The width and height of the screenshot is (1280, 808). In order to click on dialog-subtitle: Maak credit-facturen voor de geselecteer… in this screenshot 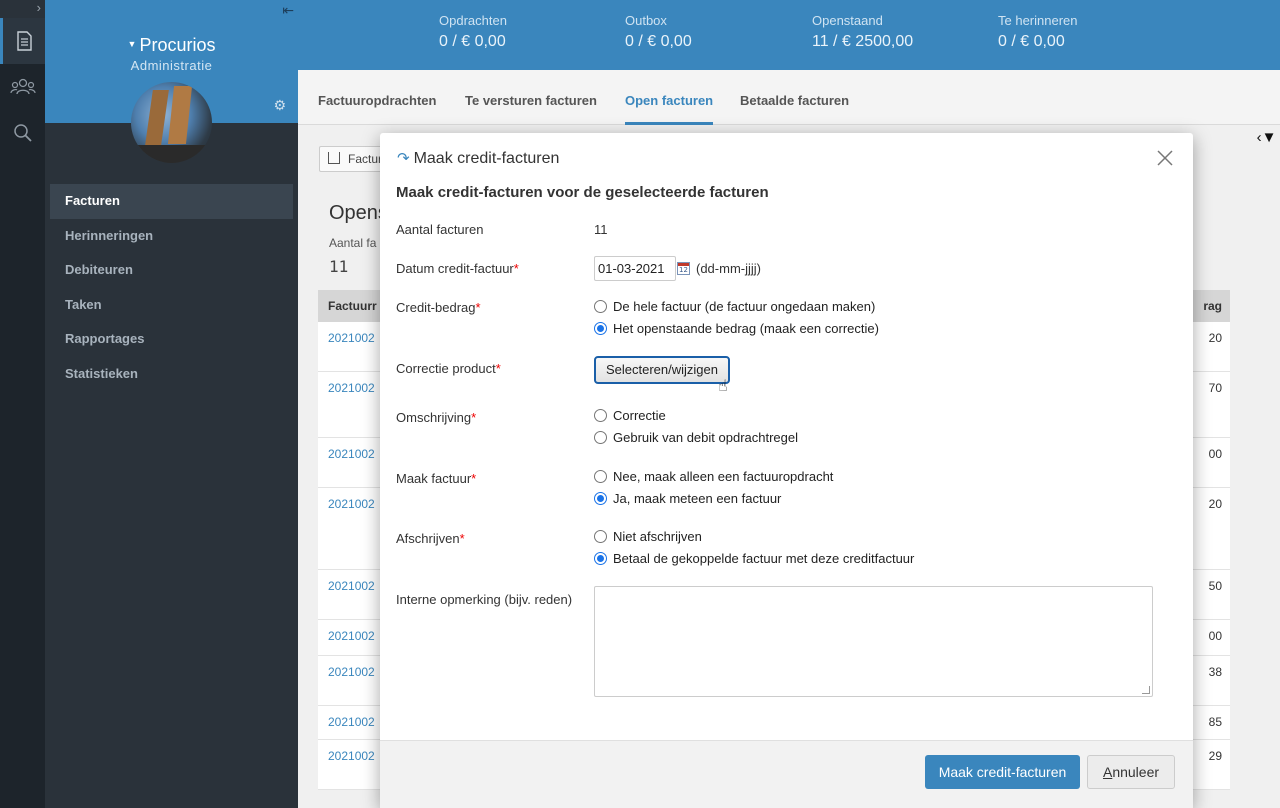, I will do `click(582, 192)`.